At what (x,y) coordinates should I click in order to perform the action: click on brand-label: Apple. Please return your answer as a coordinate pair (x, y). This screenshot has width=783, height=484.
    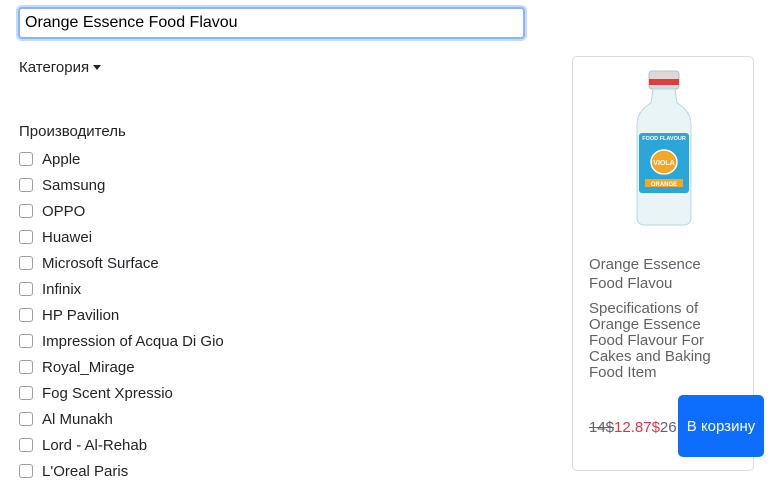
    Looking at the image, I should click on (61, 159).